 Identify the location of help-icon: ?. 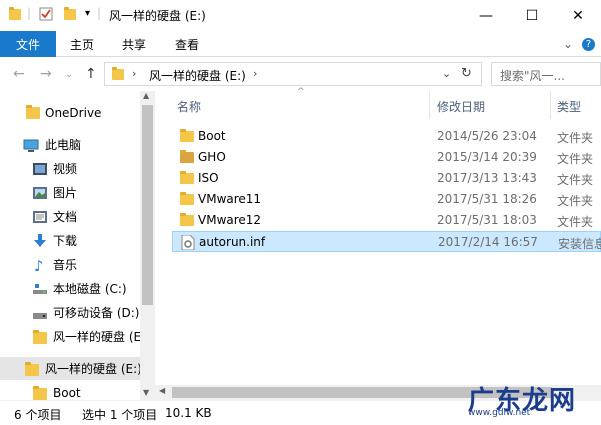
(588, 44).